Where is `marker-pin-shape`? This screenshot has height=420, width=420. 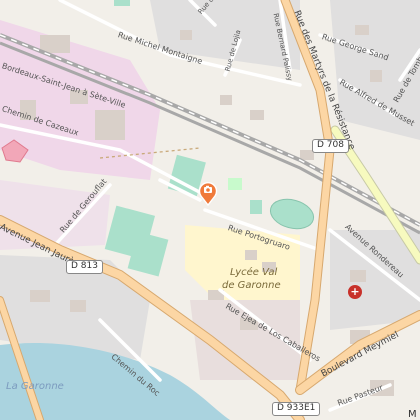
marker-pin-shape is located at coordinates (208, 193).